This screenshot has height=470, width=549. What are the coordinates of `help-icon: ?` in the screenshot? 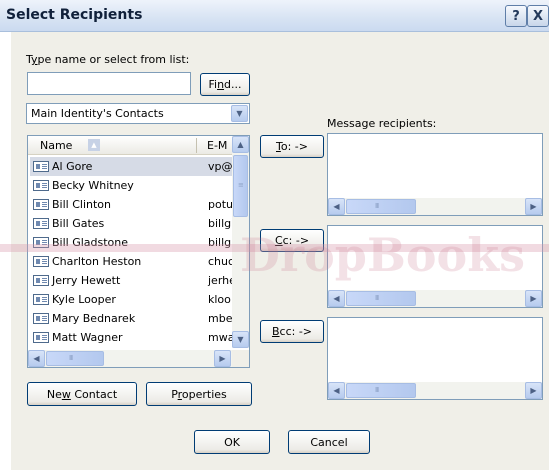 It's located at (516, 16).